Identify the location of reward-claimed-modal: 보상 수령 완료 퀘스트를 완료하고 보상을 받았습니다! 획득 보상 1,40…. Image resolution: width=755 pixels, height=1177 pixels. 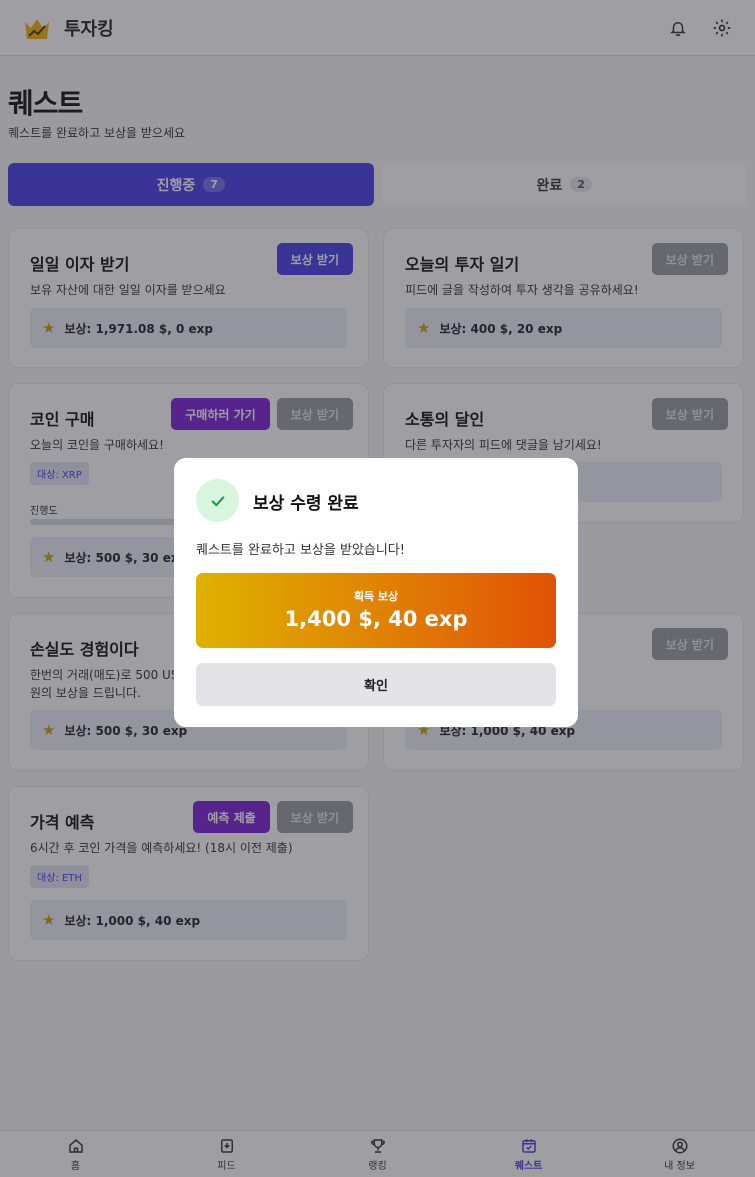
(376, 592).